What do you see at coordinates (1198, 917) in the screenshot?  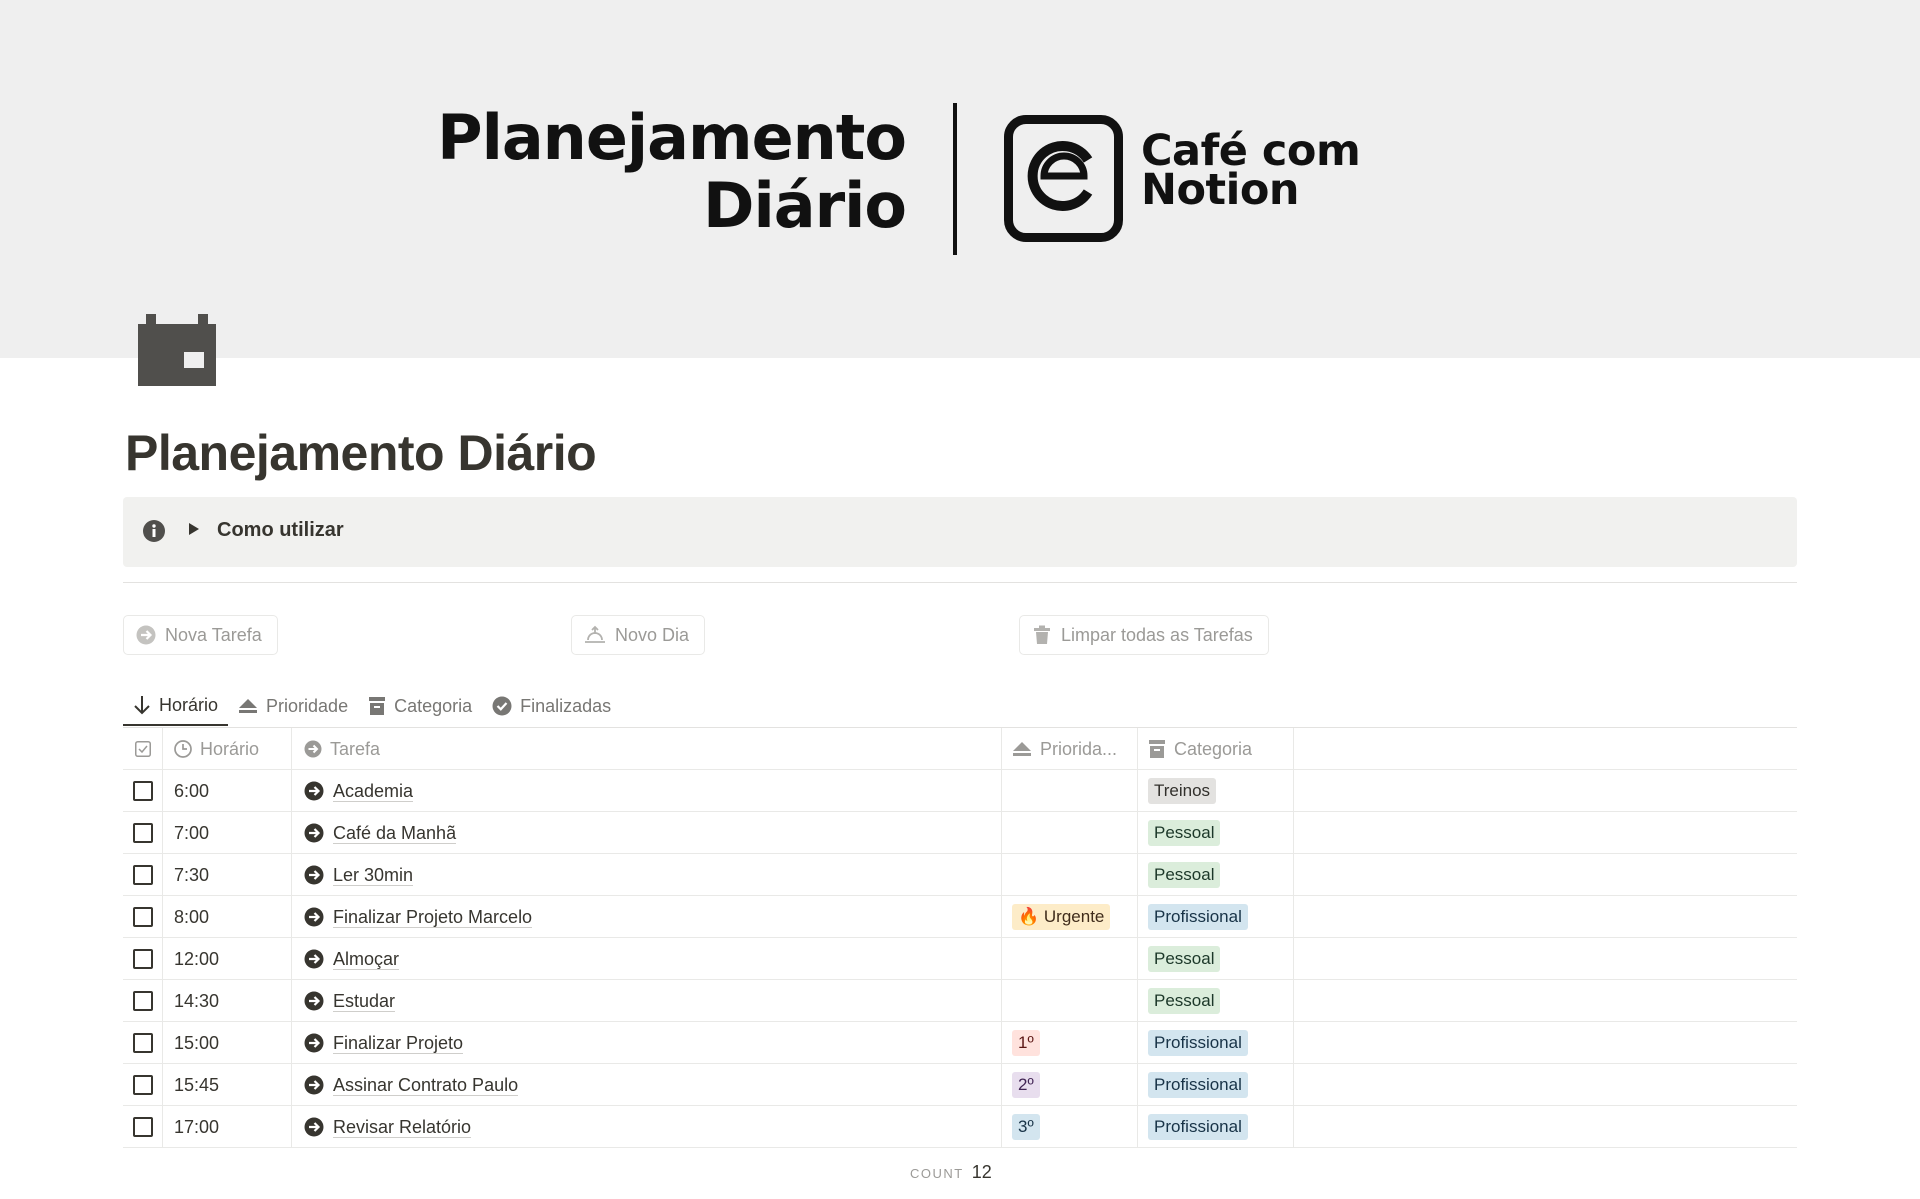 I see `category-tag: Profissional` at bounding box center [1198, 917].